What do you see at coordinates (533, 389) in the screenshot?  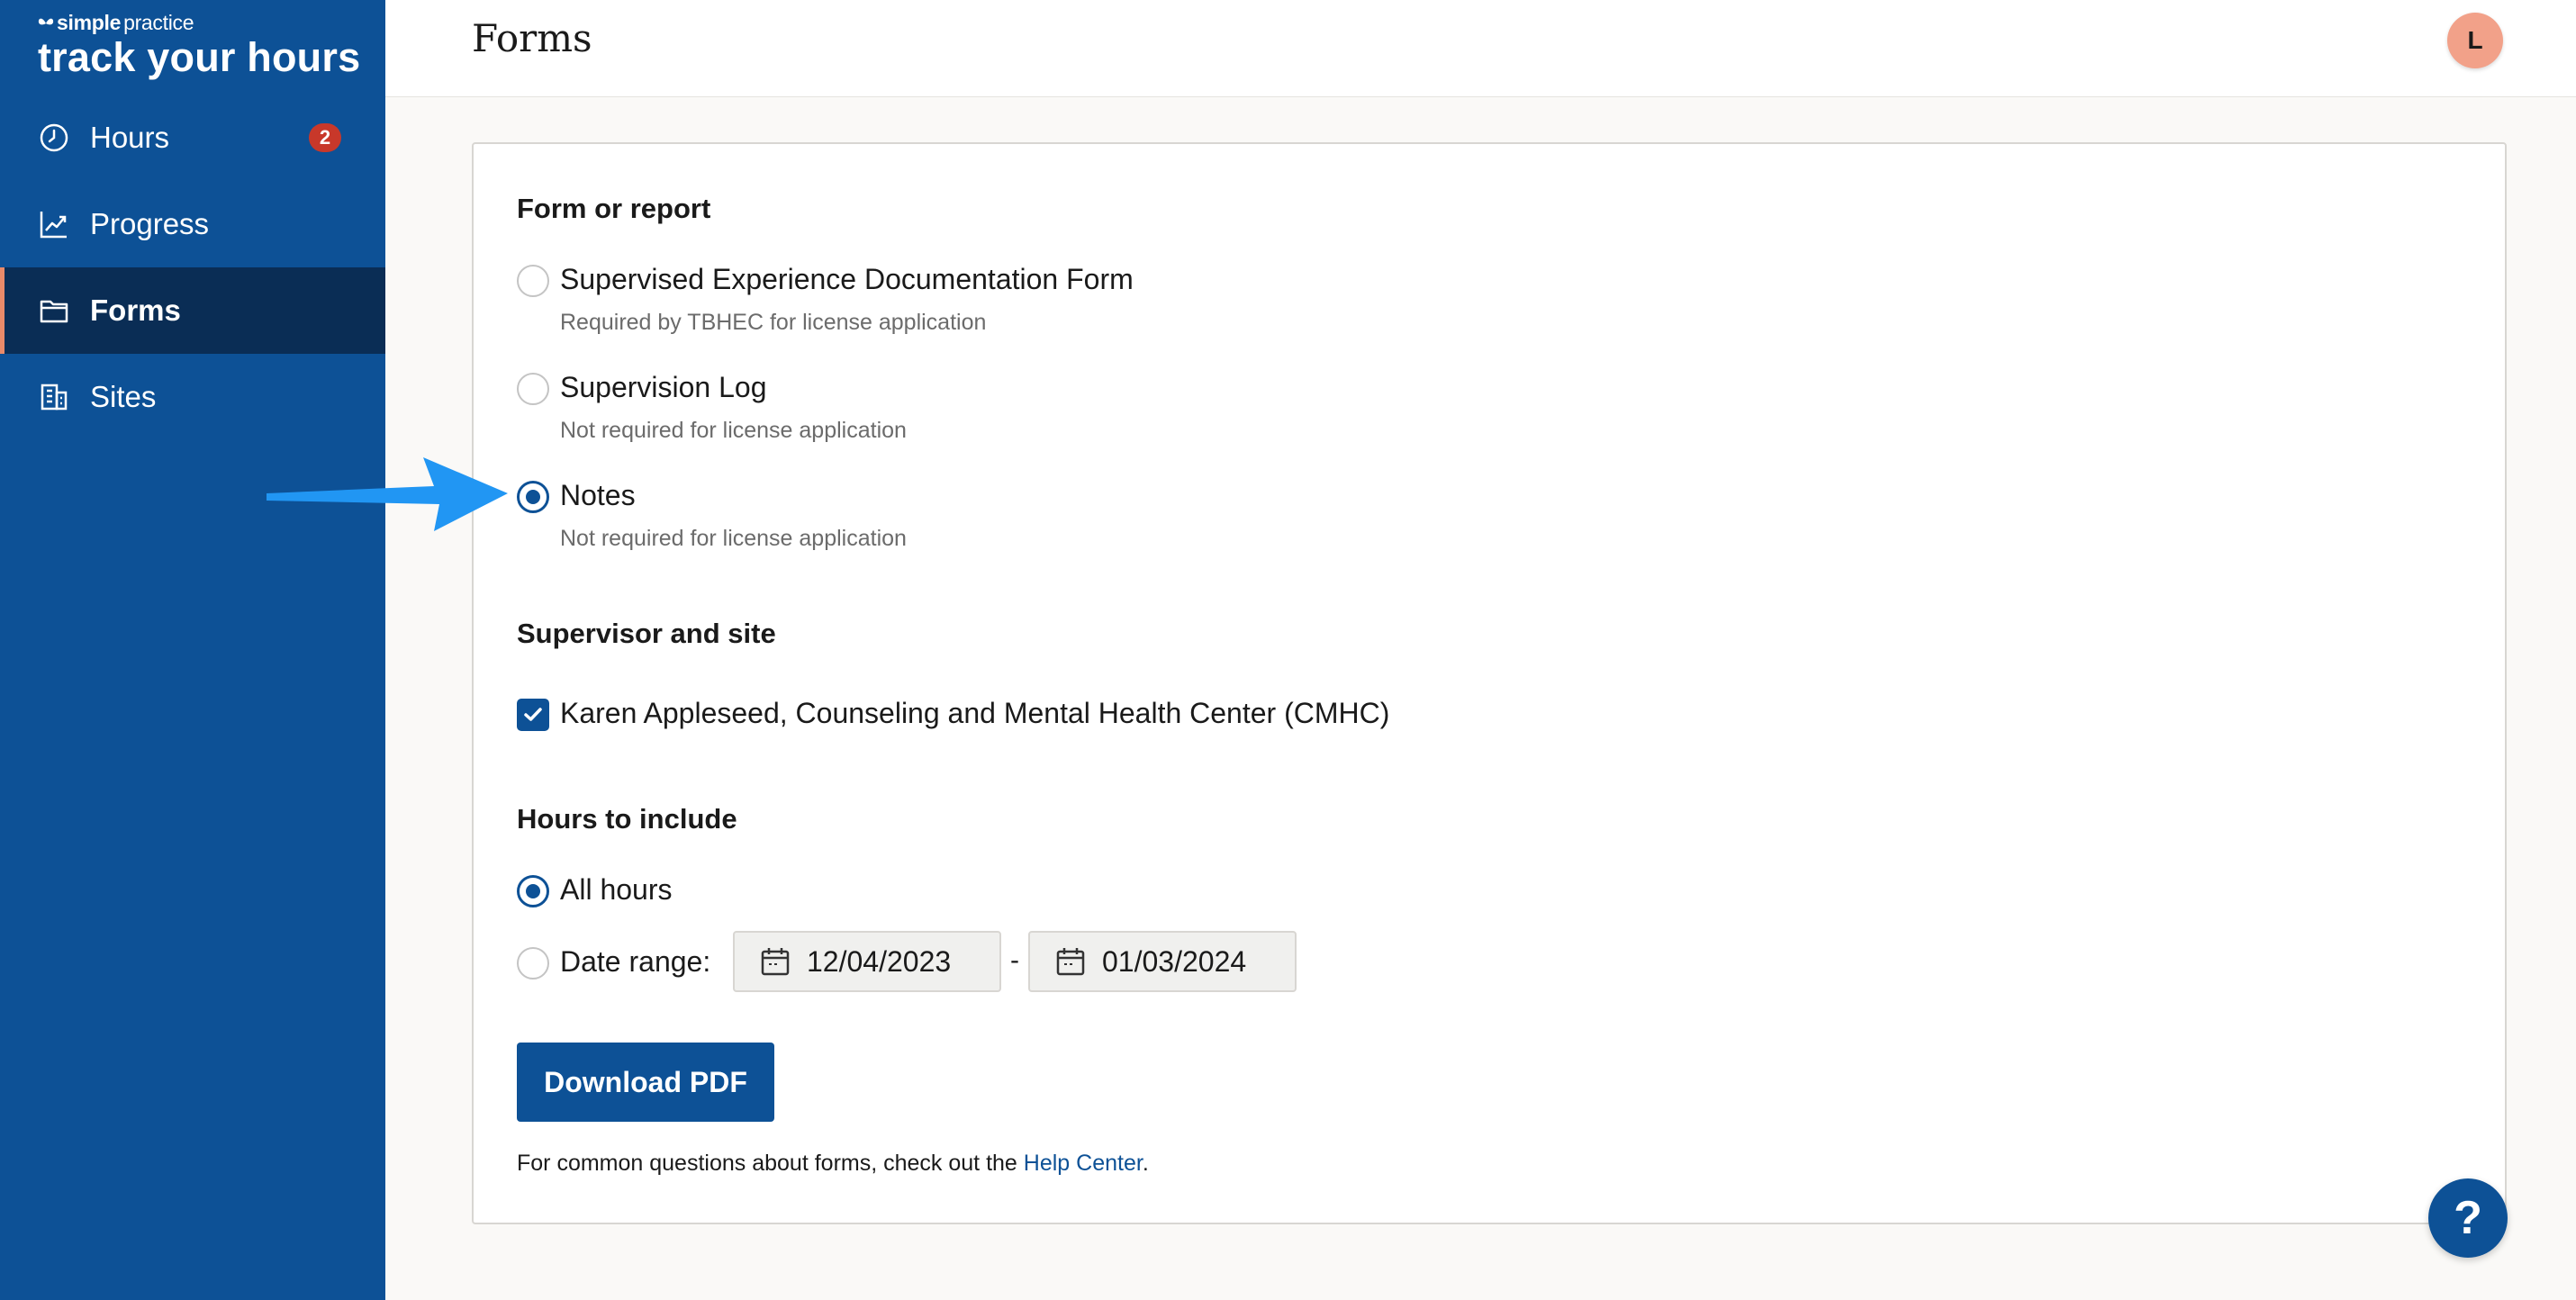 I see `radio-supervision-log` at bounding box center [533, 389].